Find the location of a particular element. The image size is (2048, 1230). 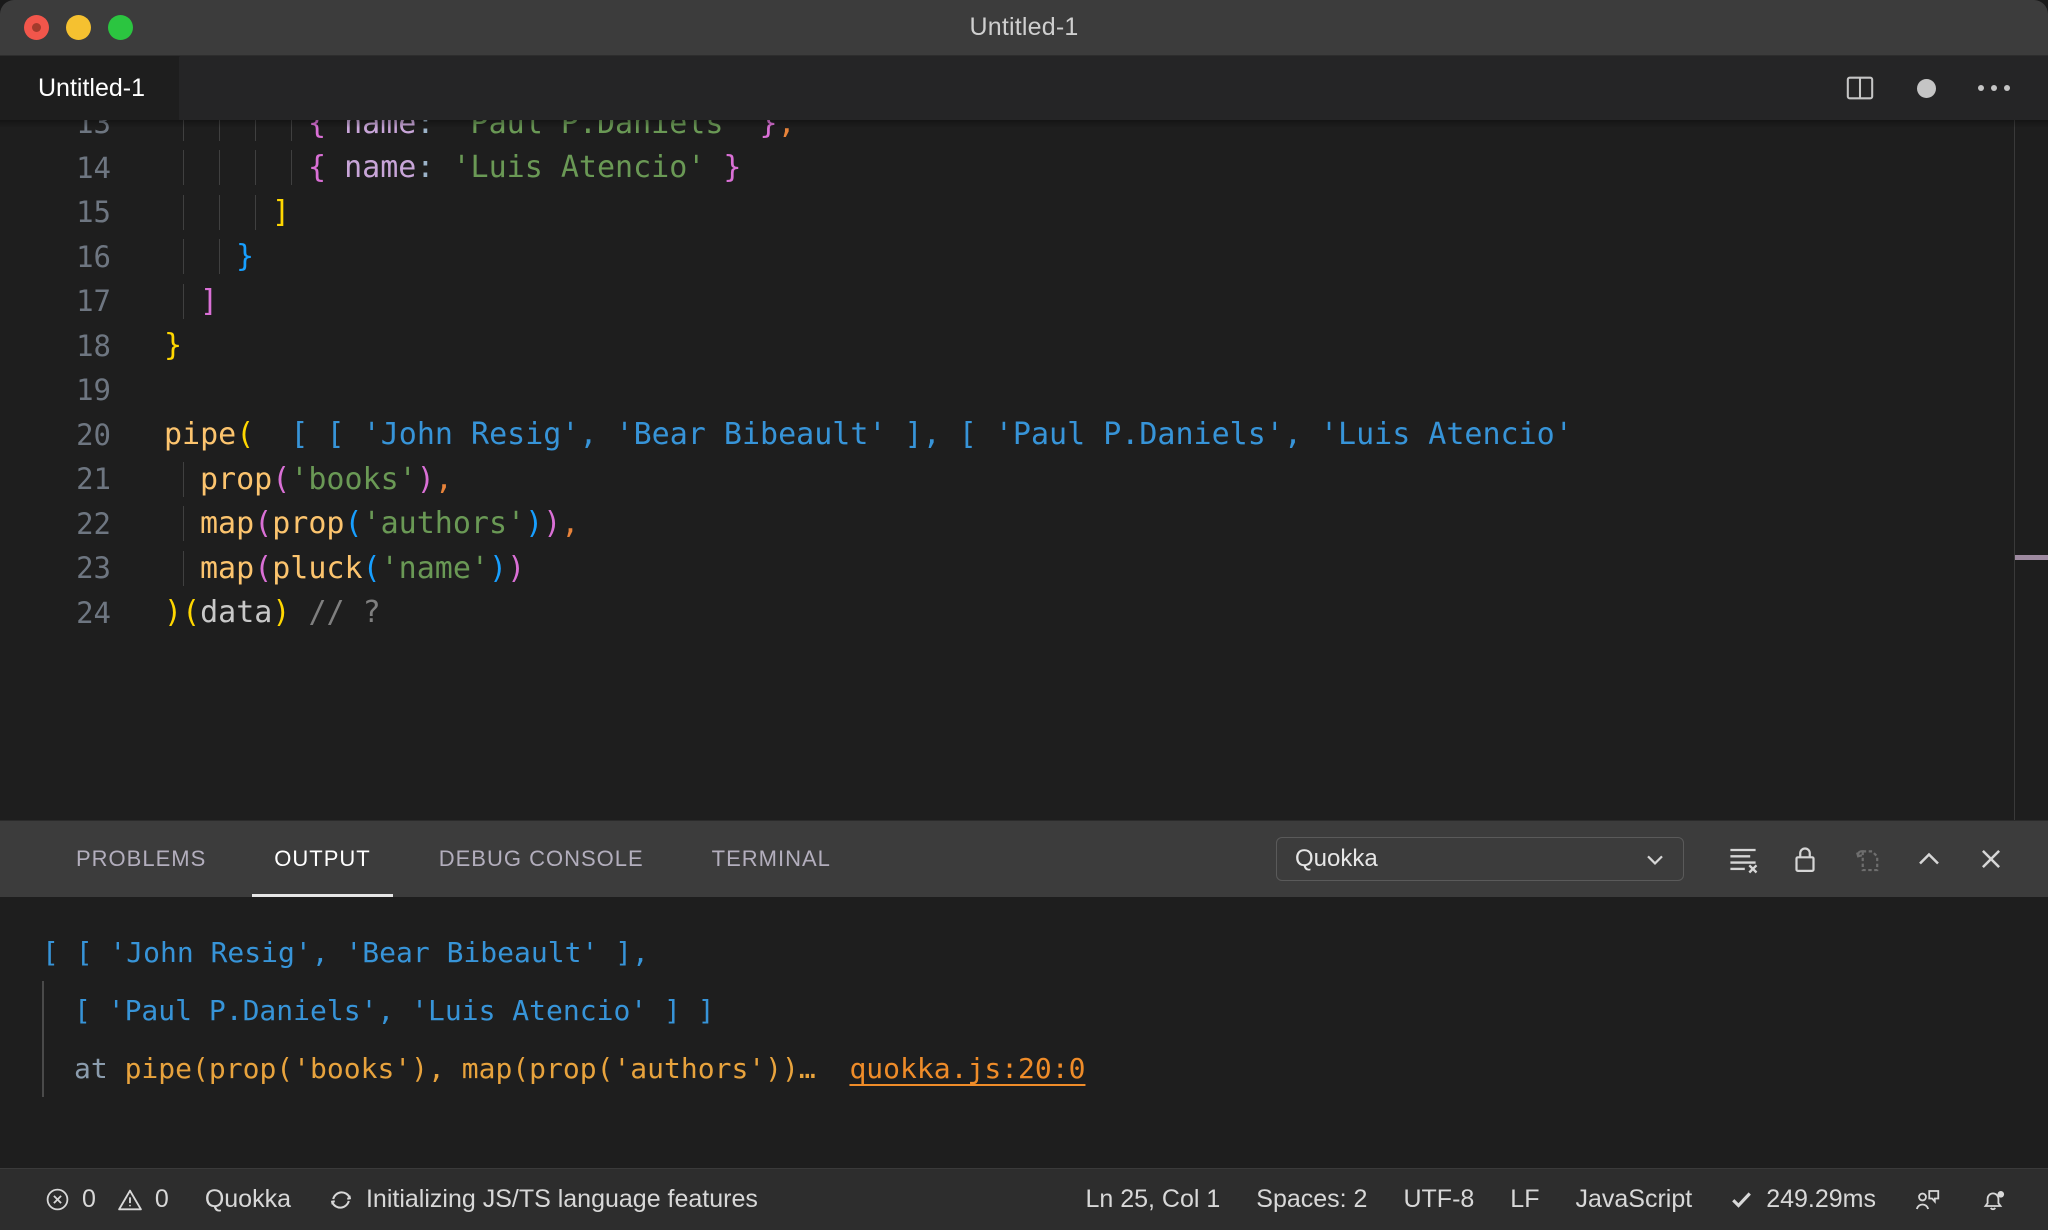

status-task-progress: Initializing JS/TS language features is located at coordinates (542, 1199).